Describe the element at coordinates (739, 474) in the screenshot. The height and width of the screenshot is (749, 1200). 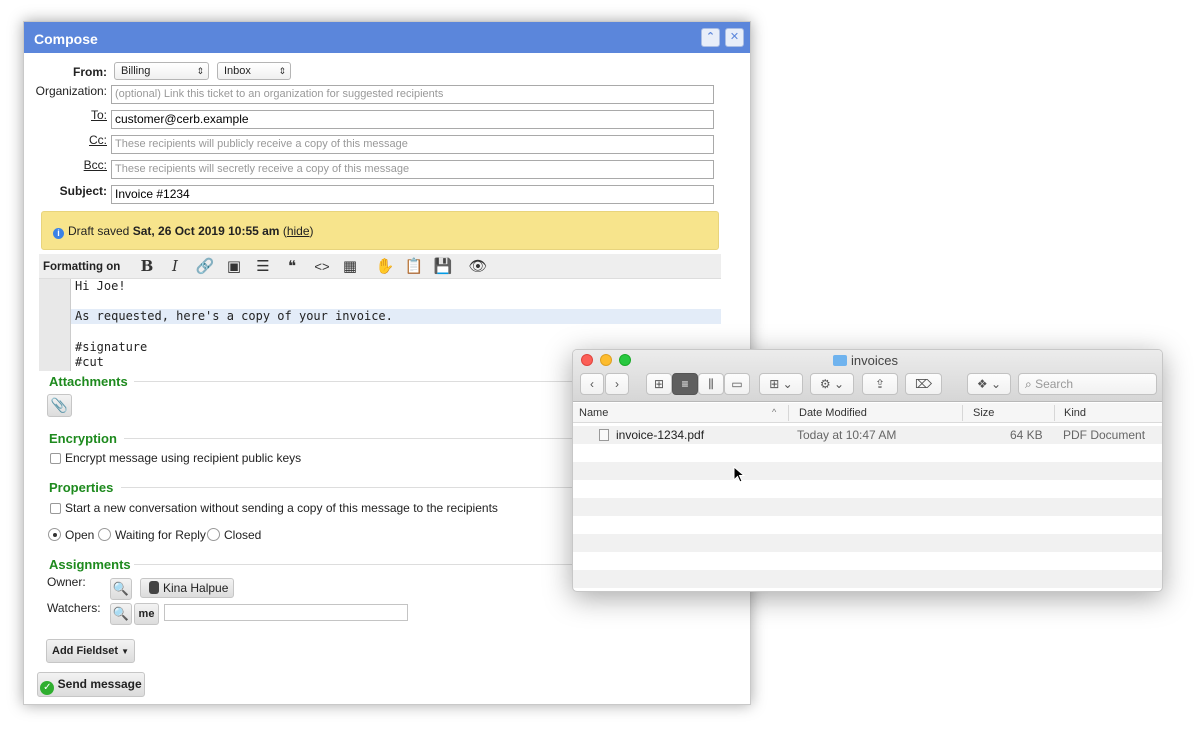
I see `mouse-cursor-icon` at that location.